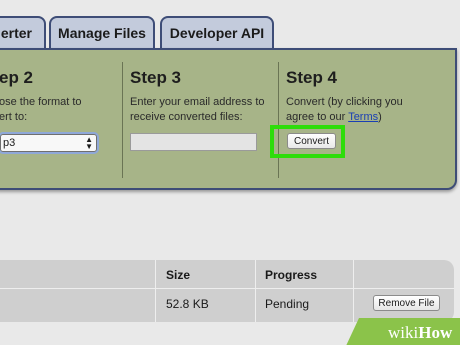 The width and height of the screenshot is (460, 345). I want to click on tab-converter: erter, so click(23, 32).